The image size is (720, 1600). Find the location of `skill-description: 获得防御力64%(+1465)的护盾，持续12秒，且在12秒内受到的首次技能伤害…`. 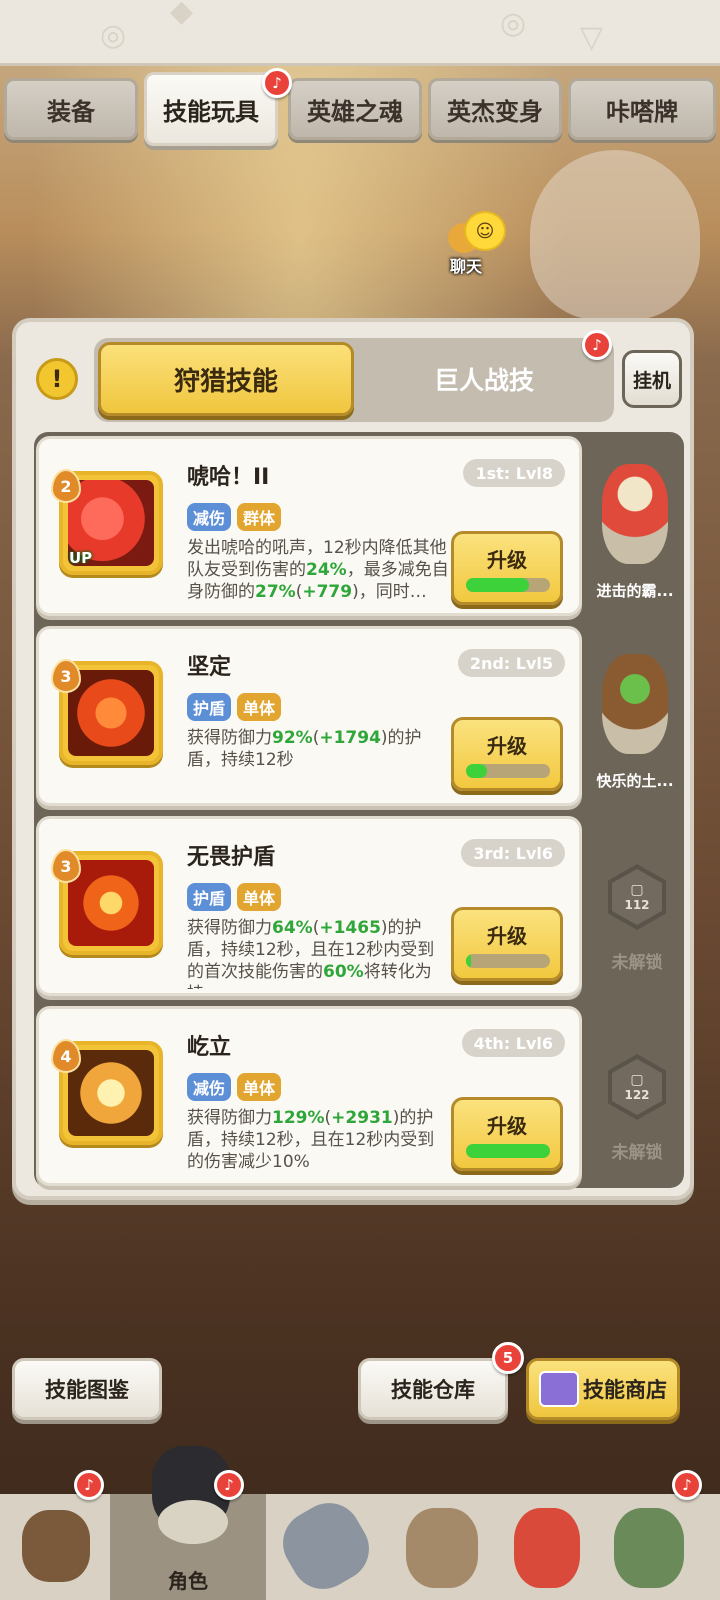

skill-description: 获得防御力64%(+1465)的护盾，持续12秒，且在12秒内受到的首次技能伤害… is located at coordinates (318, 953).